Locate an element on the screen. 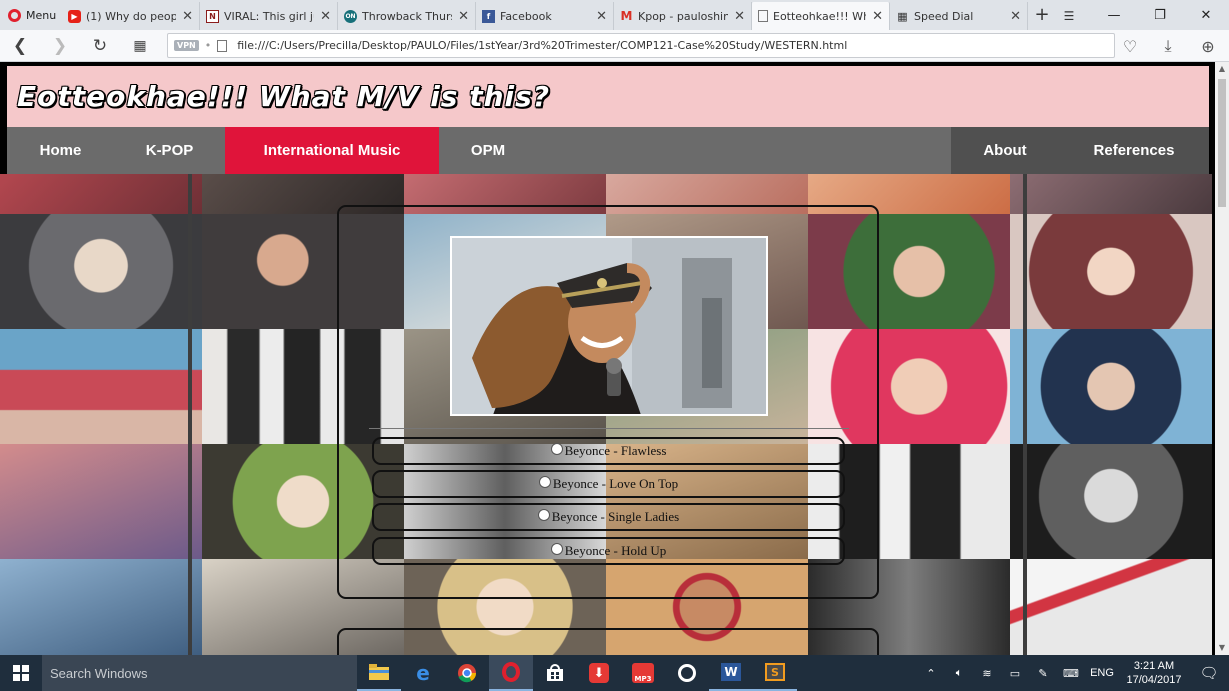 Image resolution: width=1229 pixels, height=691 pixels. minimize-icon: — is located at coordinates (1114, 15).